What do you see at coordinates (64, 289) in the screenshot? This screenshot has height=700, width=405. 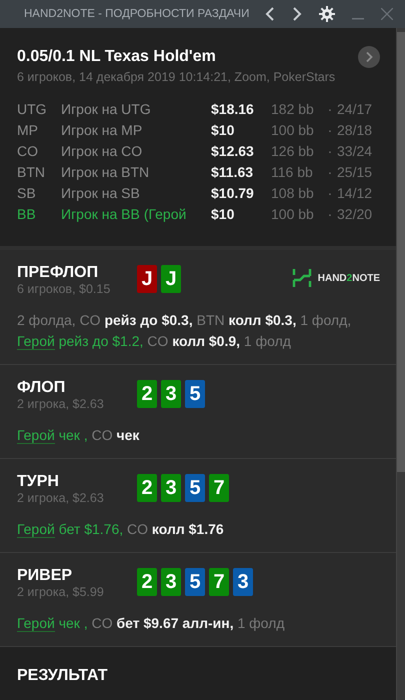 I see `street-info: 6 игроков, $0.15` at bounding box center [64, 289].